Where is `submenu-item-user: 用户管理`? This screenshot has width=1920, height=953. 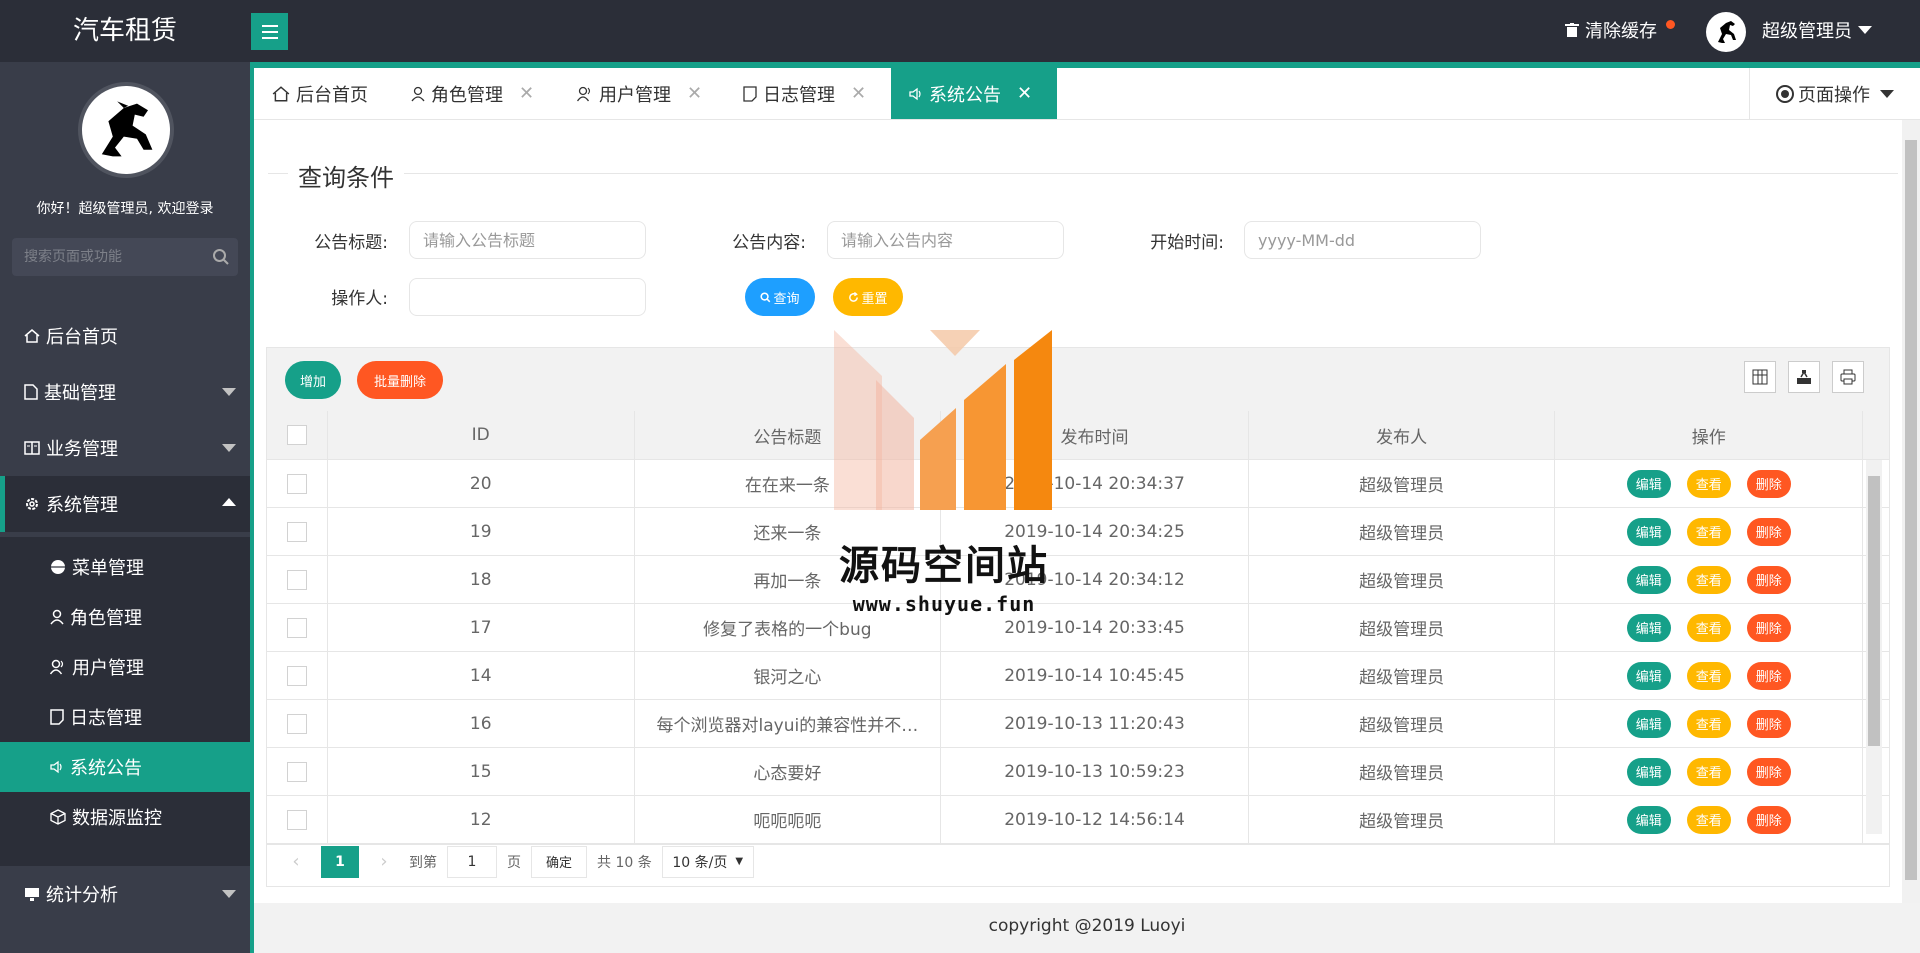 submenu-item-user: 用户管理 is located at coordinates (125, 667).